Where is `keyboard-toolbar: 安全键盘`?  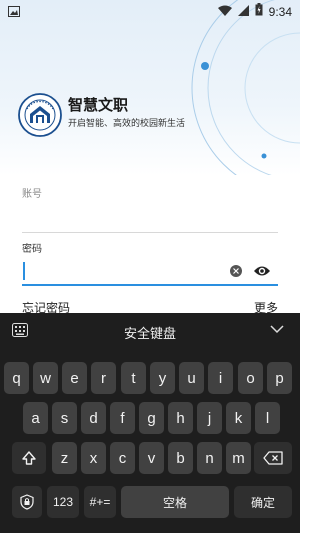 keyboard-toolbar: 安全键盘 is located at coordinates (150, 330).